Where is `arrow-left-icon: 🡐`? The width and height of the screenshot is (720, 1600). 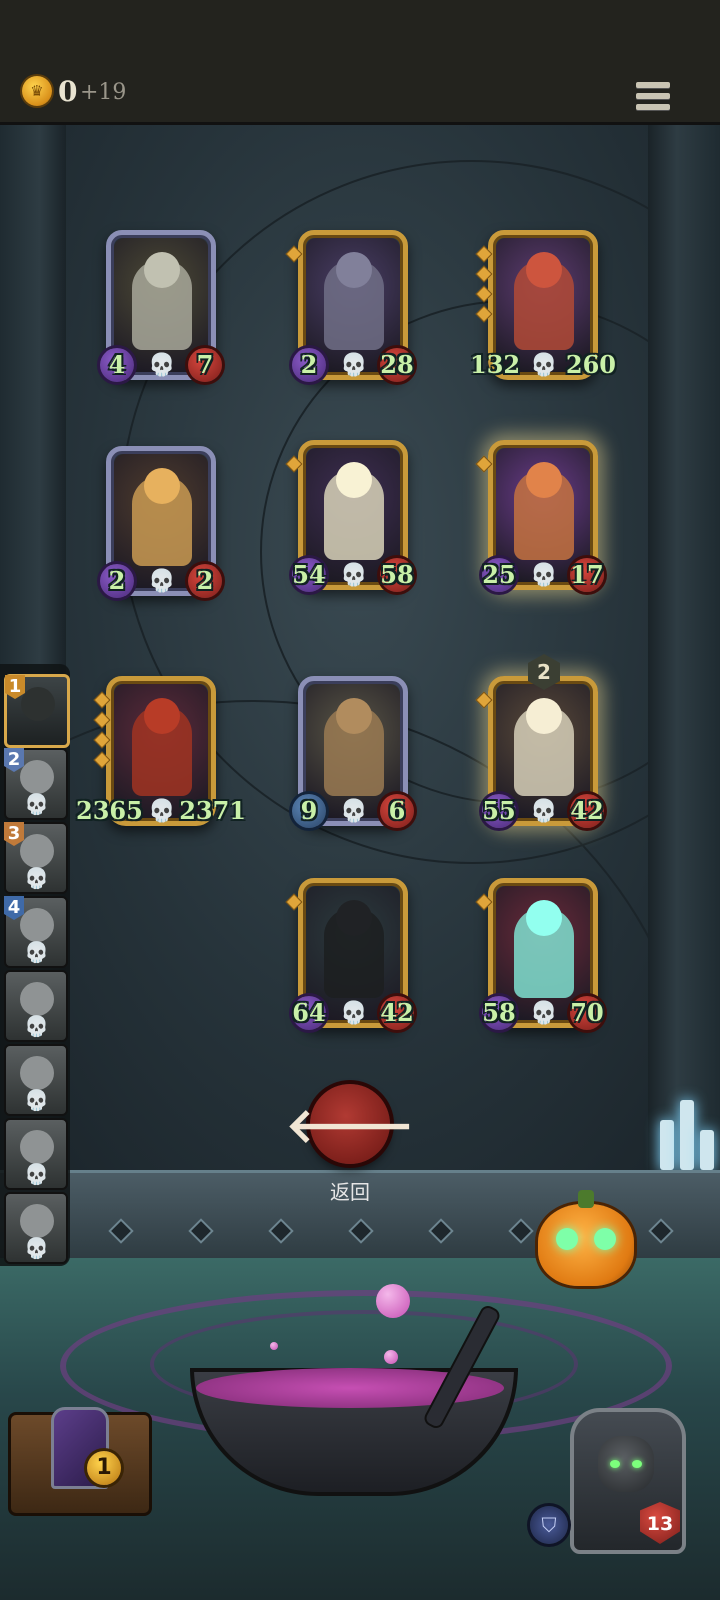 arrow-left-icon: 🡐 is located at coordinates (350, 1125).